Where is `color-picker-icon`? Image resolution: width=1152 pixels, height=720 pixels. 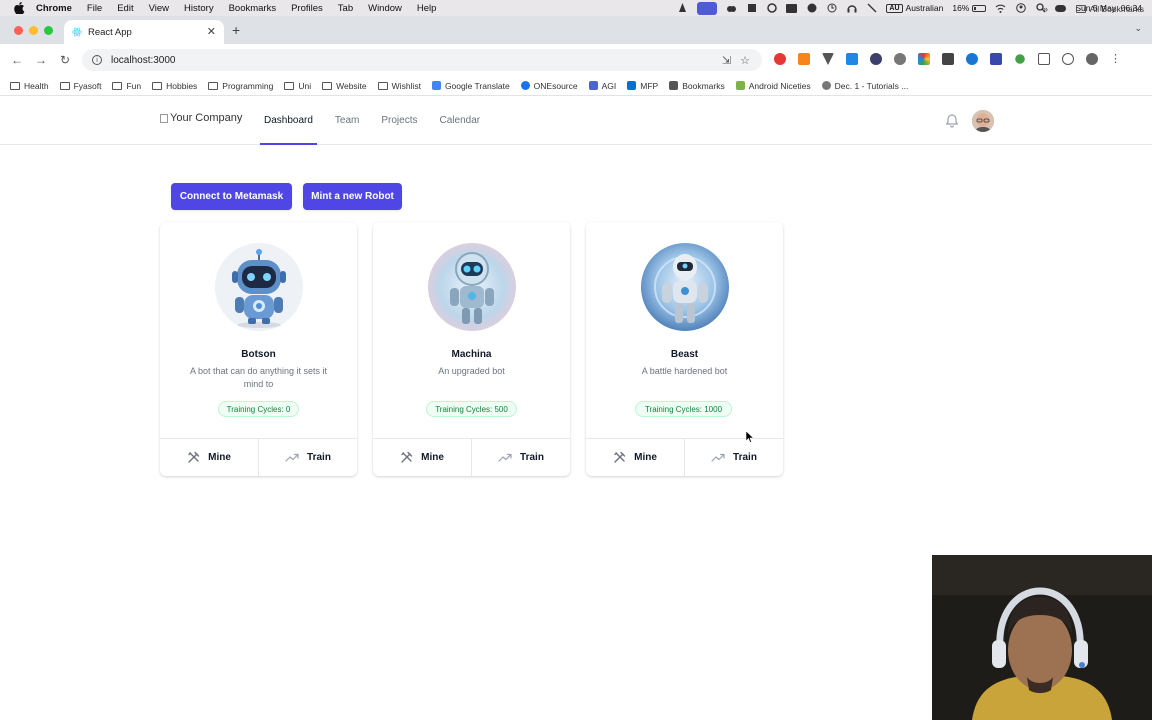 color-picker-icon is located at coordinates (924, 59).